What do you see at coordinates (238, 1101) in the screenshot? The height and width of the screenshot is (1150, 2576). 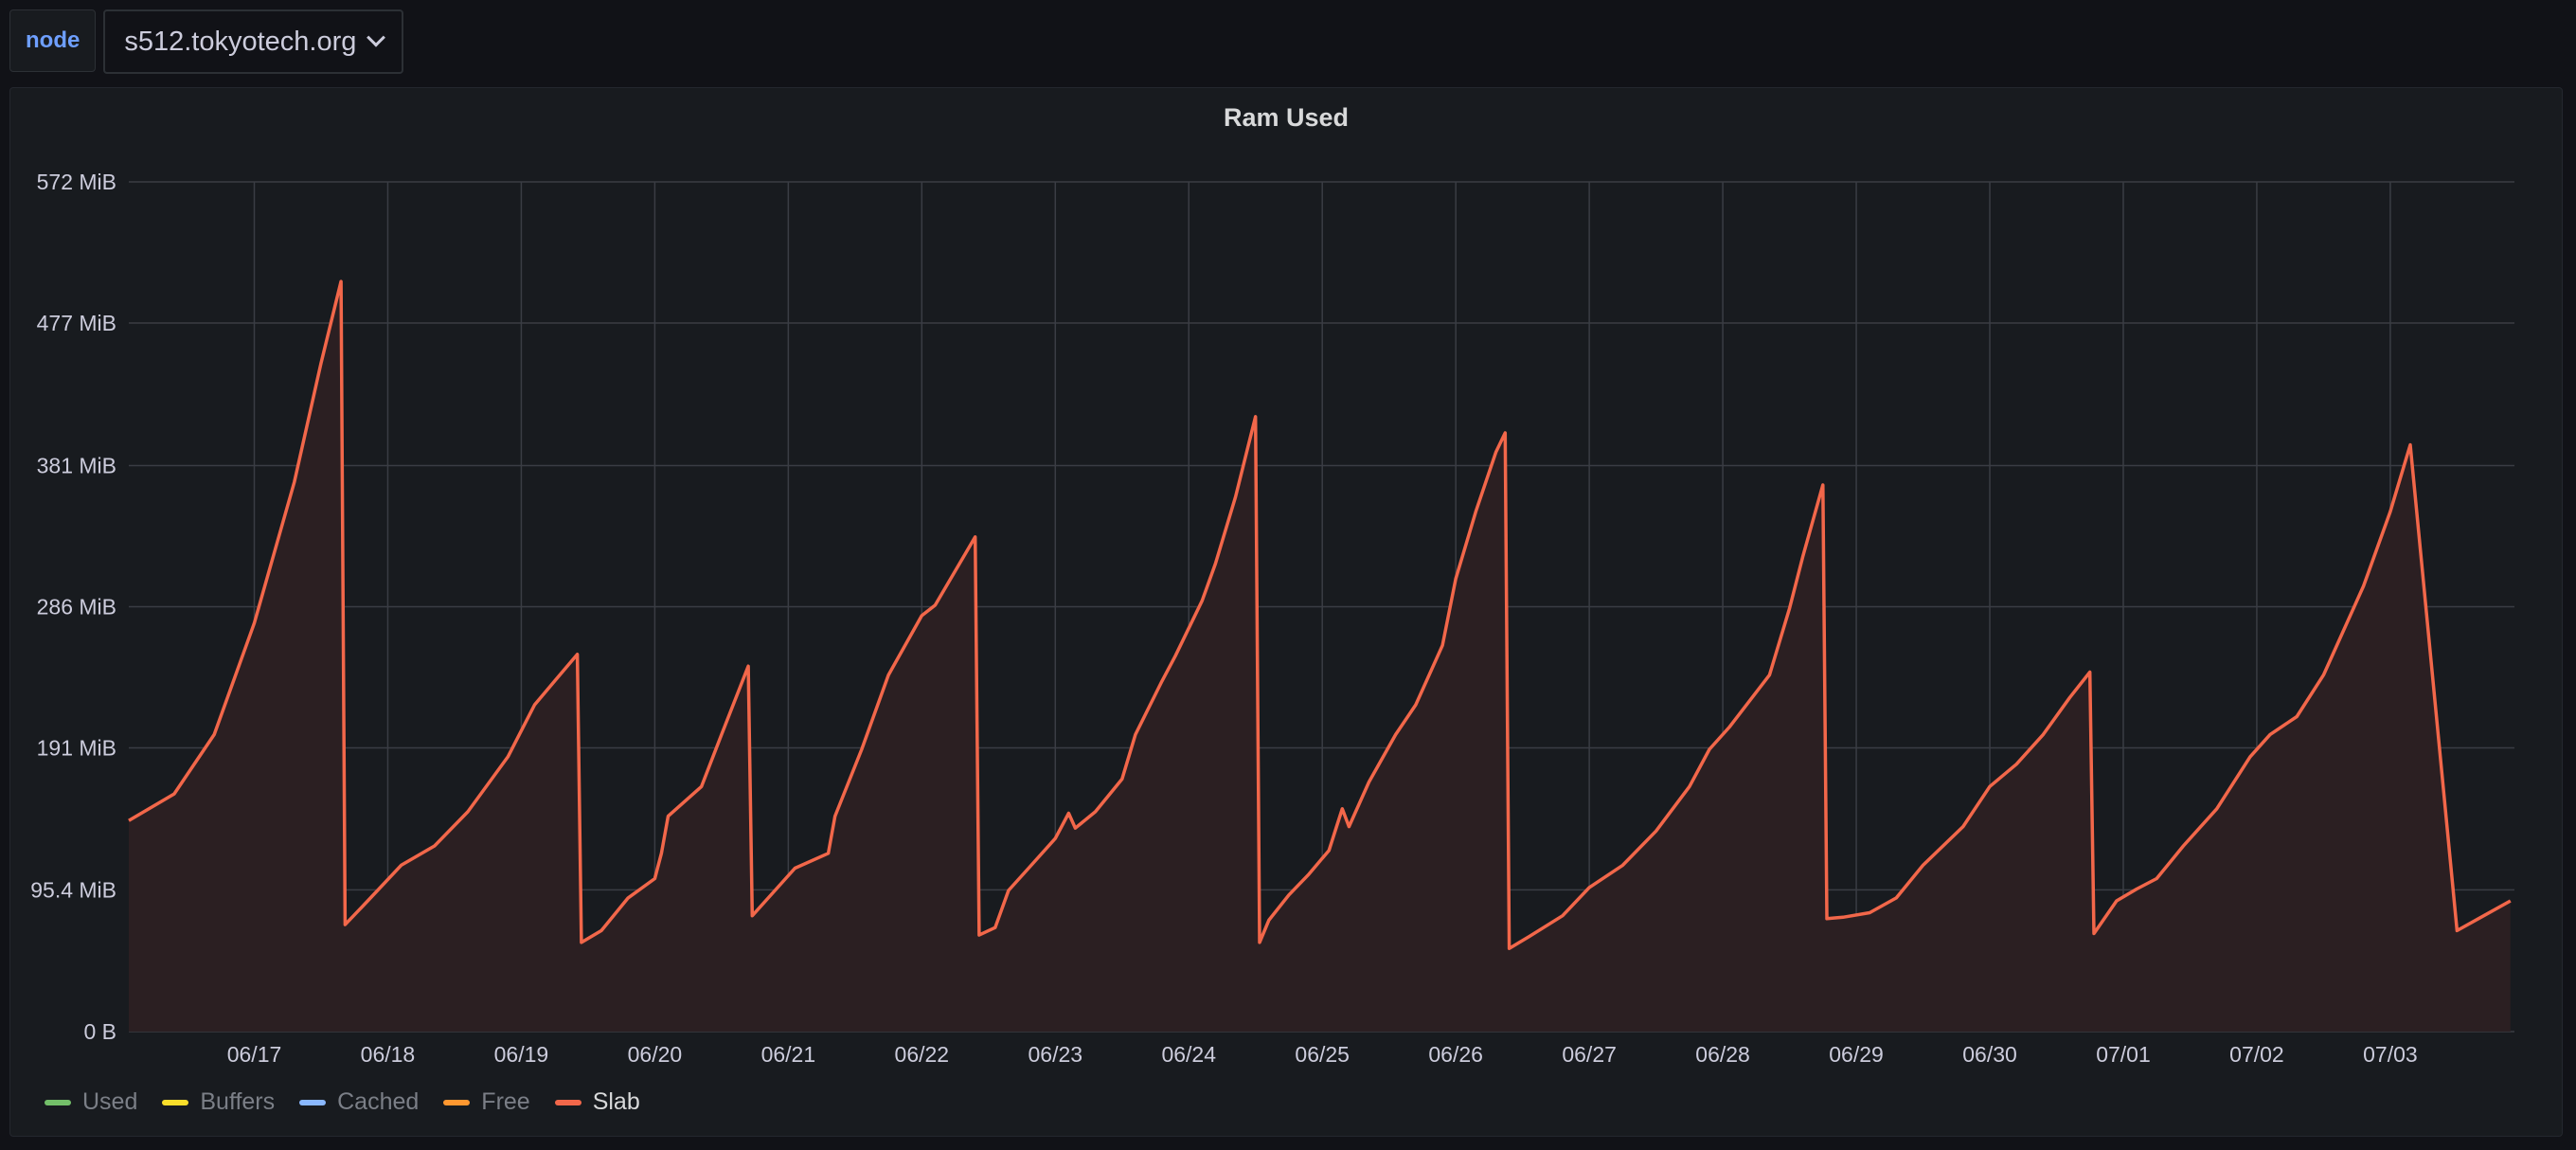 I see `legend-label: Buffers` at bounding box center [238, 1101].